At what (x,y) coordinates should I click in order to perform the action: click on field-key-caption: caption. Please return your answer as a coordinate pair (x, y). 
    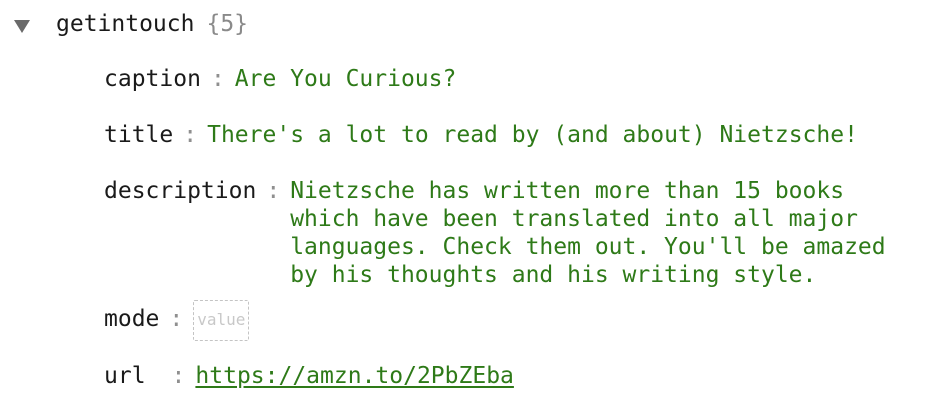
    Looking at the image, I should click on (152, 79).